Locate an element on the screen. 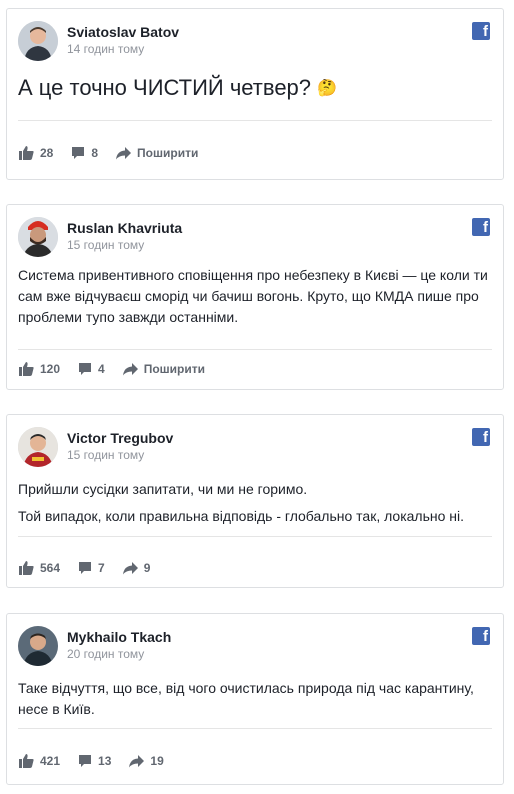  post-text: А це точно ЧИСТИЙ четвер? 🤔 is located at coordinates (254, 88).